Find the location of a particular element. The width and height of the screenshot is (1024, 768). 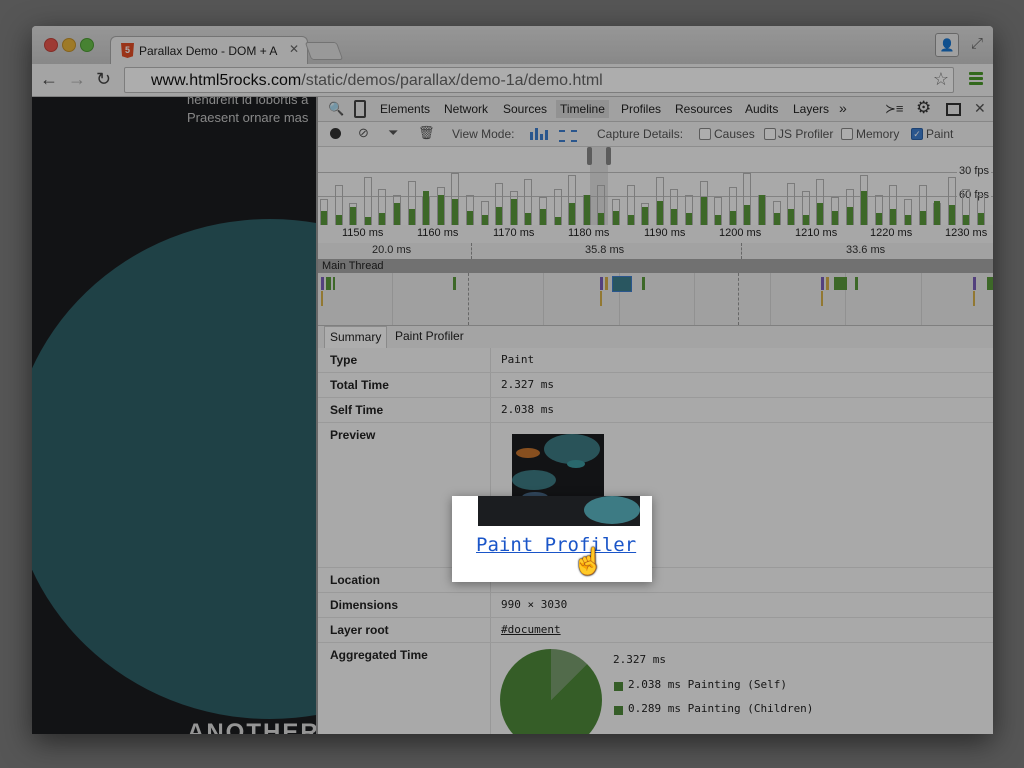

browser-tab: 5 Parallax Demo - DOM + A ✕ is located at coordinates (209, 50).